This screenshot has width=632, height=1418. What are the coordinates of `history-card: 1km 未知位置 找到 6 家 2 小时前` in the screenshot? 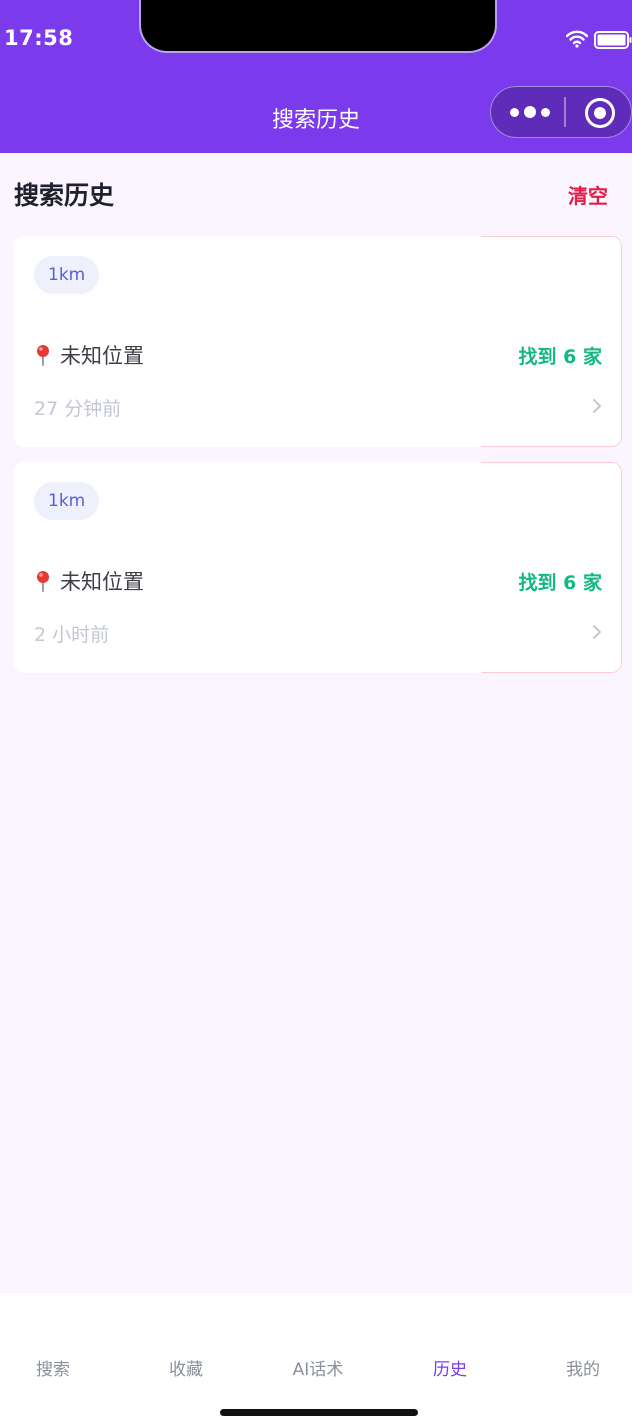 It's located at (318, 567).